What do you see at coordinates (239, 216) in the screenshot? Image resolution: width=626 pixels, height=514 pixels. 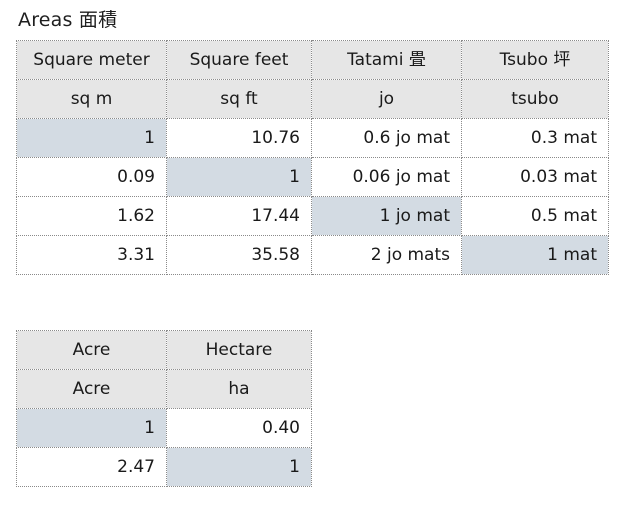 I see `table-cell: 17.44` at bounding box center [239, 216].